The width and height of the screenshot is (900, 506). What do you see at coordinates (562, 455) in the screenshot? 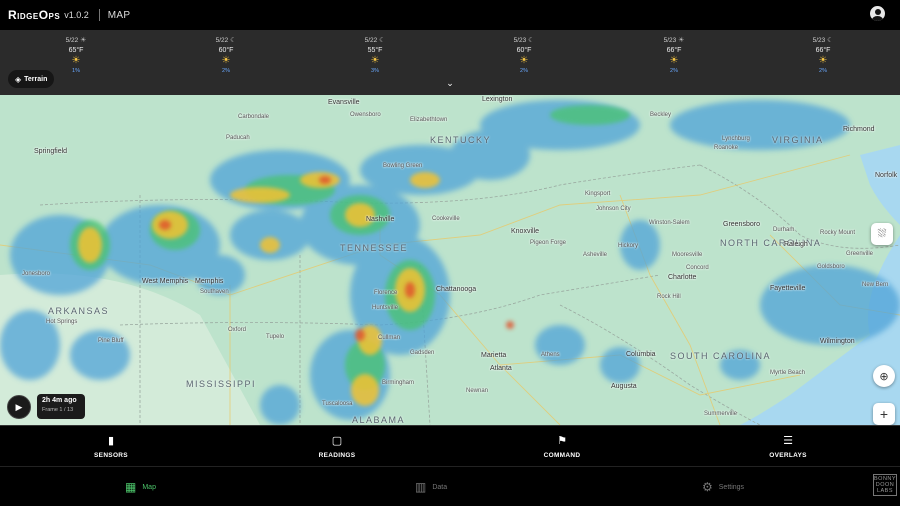
I see `action-label: COMMAND` at bounding box center [562, 455].